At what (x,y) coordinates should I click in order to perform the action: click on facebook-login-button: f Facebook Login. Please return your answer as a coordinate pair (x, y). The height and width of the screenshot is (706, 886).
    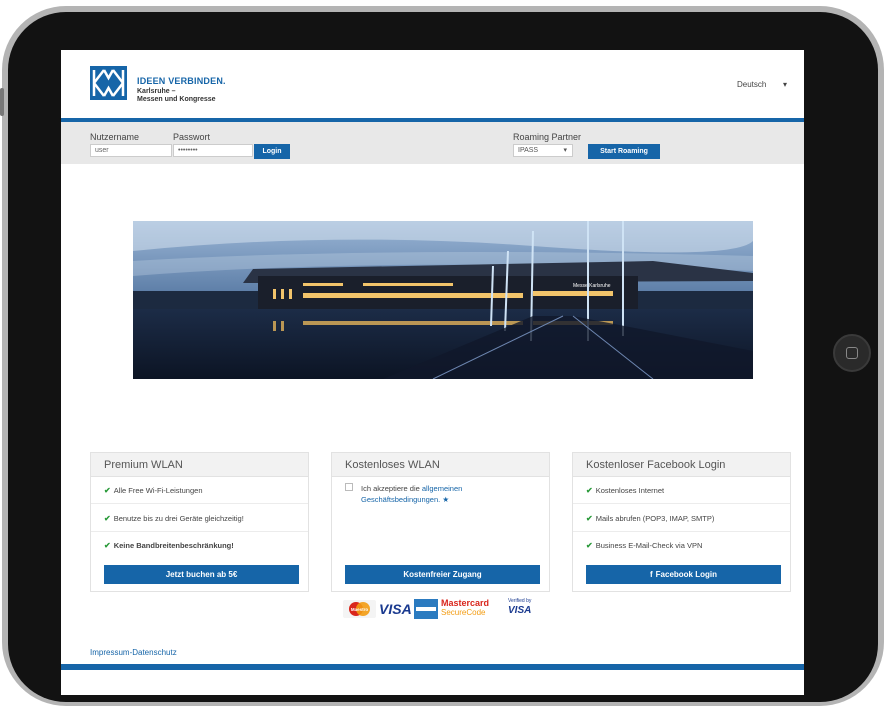
    Looking at the image, I should click on (683, 574).